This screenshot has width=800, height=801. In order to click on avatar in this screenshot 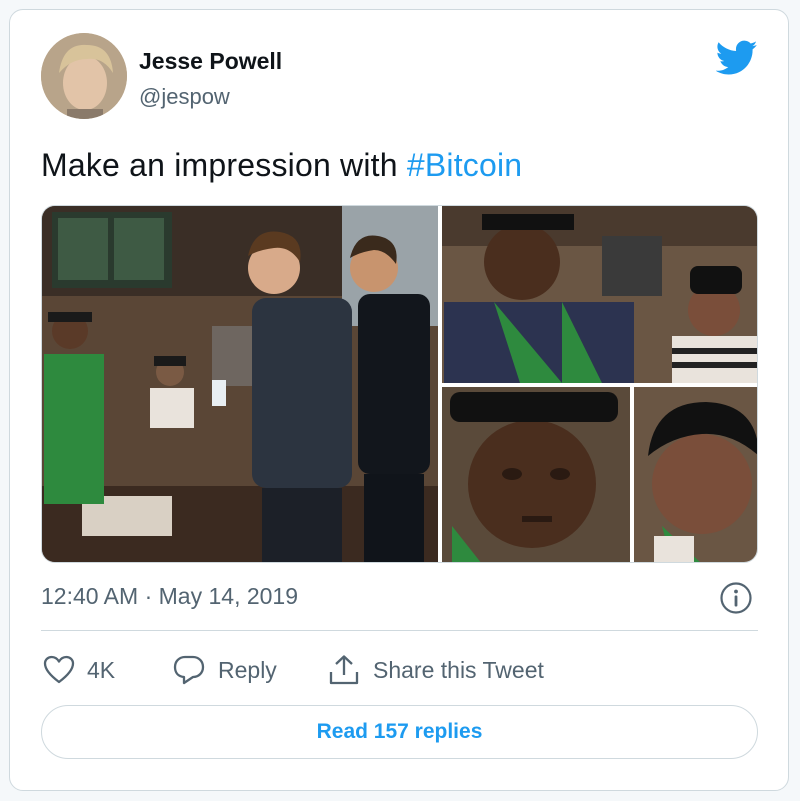, I will do `click(84, 76)`.